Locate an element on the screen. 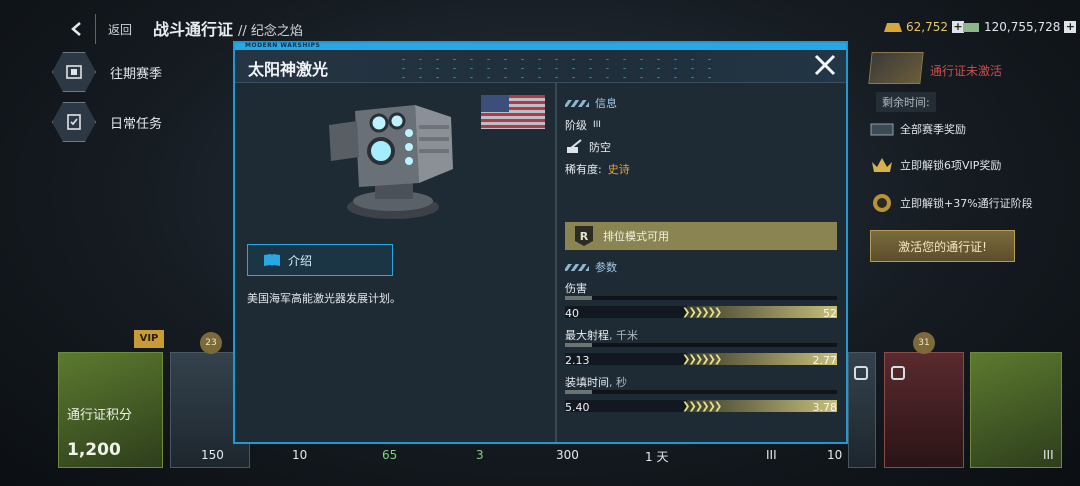  sparkle-decoration is located at coordinates (560, 67).